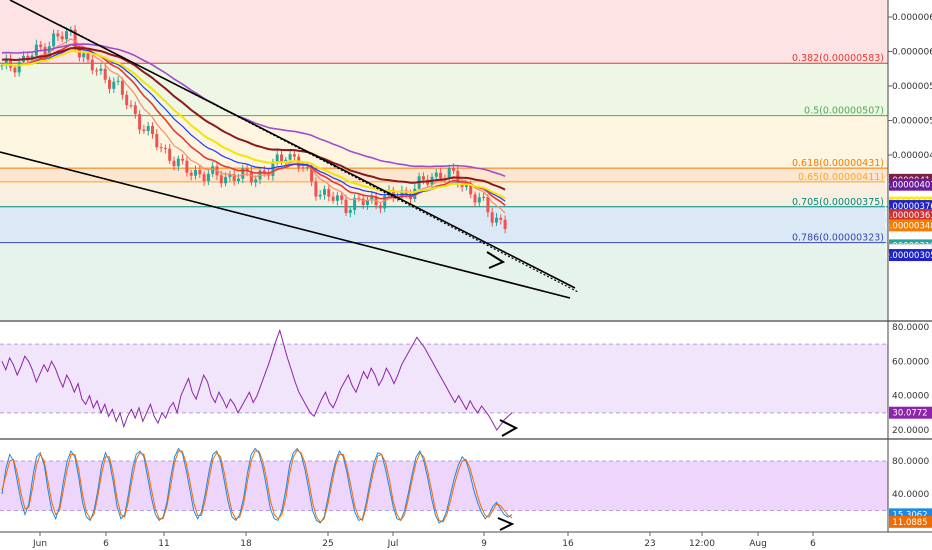 This screenshot has height=550, width=932. I want to click on date-tick-6: 9, so click(484, 544).